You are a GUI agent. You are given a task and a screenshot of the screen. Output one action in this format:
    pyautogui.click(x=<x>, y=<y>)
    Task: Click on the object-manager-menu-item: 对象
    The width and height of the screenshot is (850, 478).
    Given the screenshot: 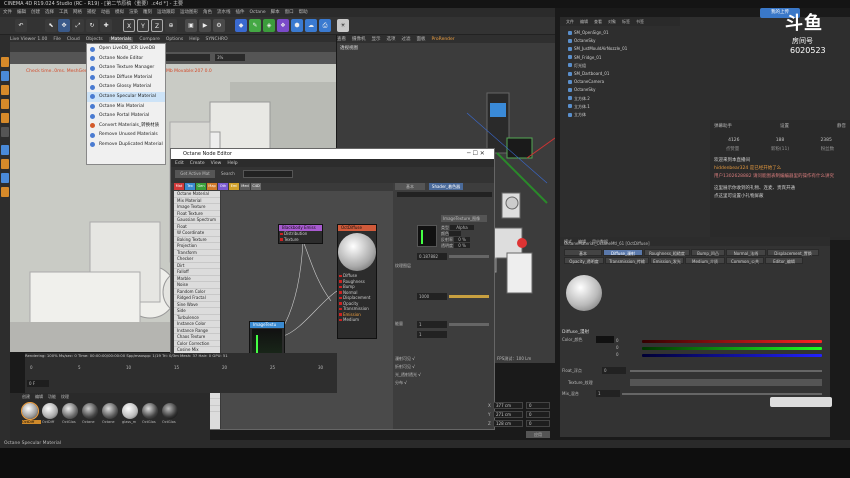 What is the action you would take?
    pyautogui.click(x=612, y=21)
    